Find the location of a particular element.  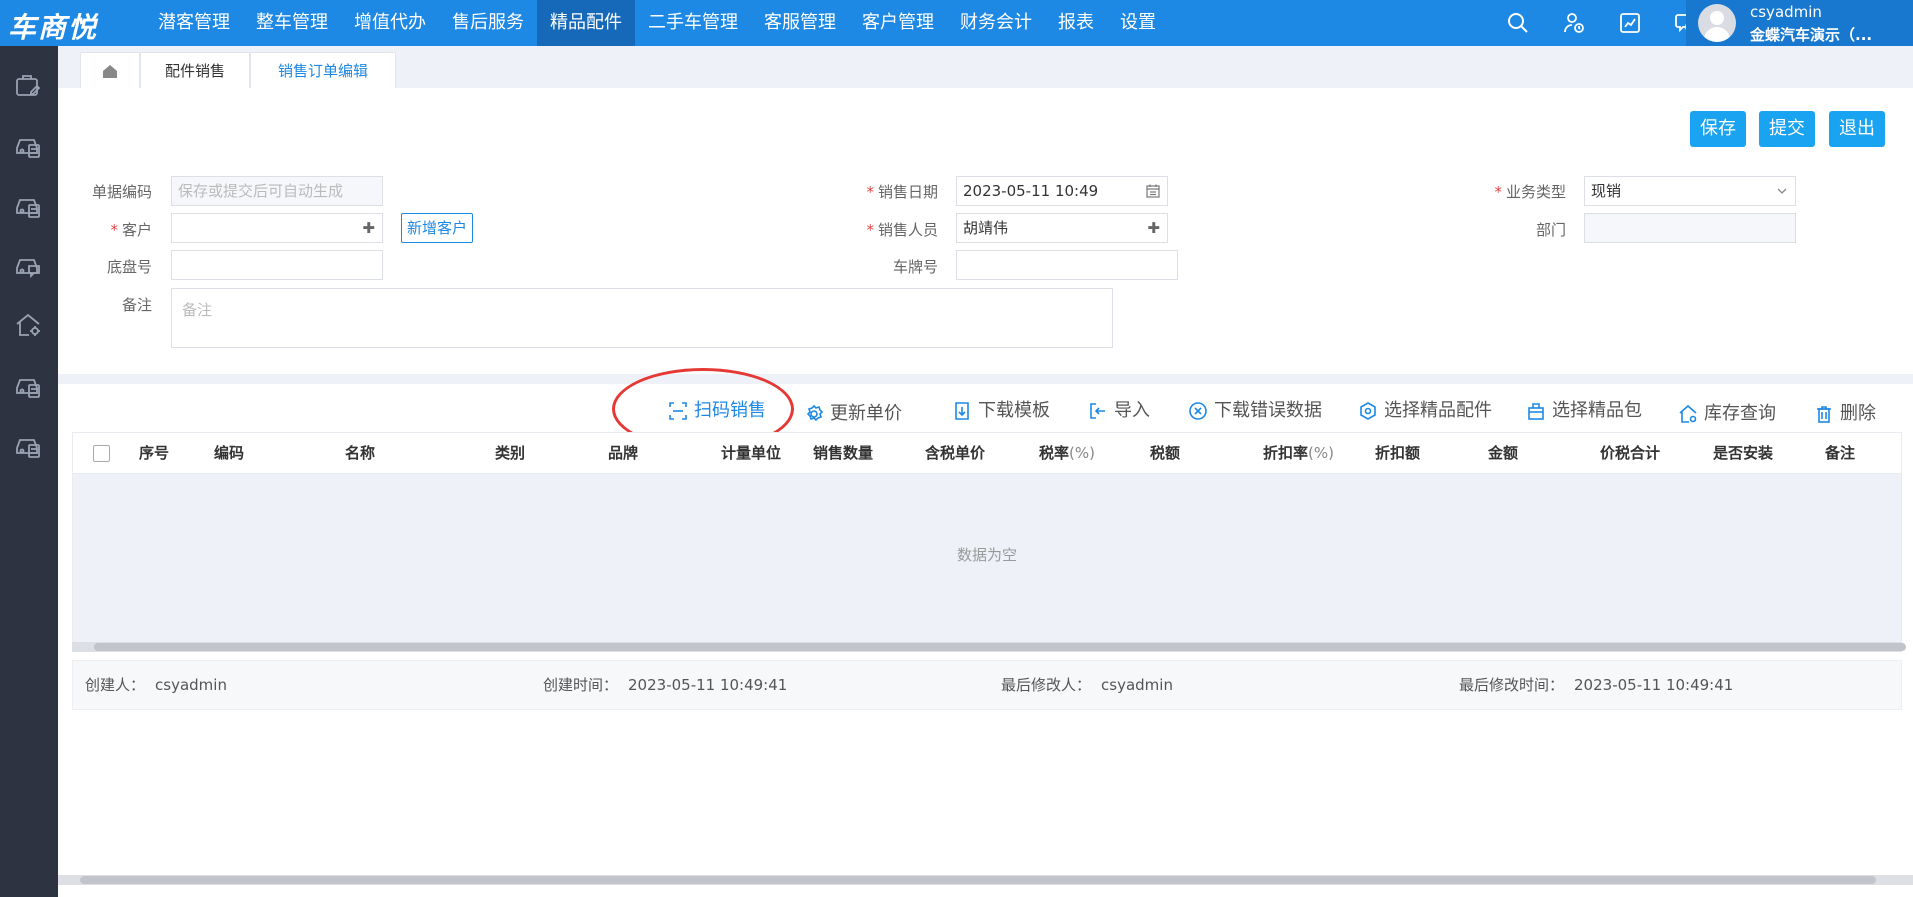

nav-item-used-cars: 二手车管理 is located at coordinates (693, 23).